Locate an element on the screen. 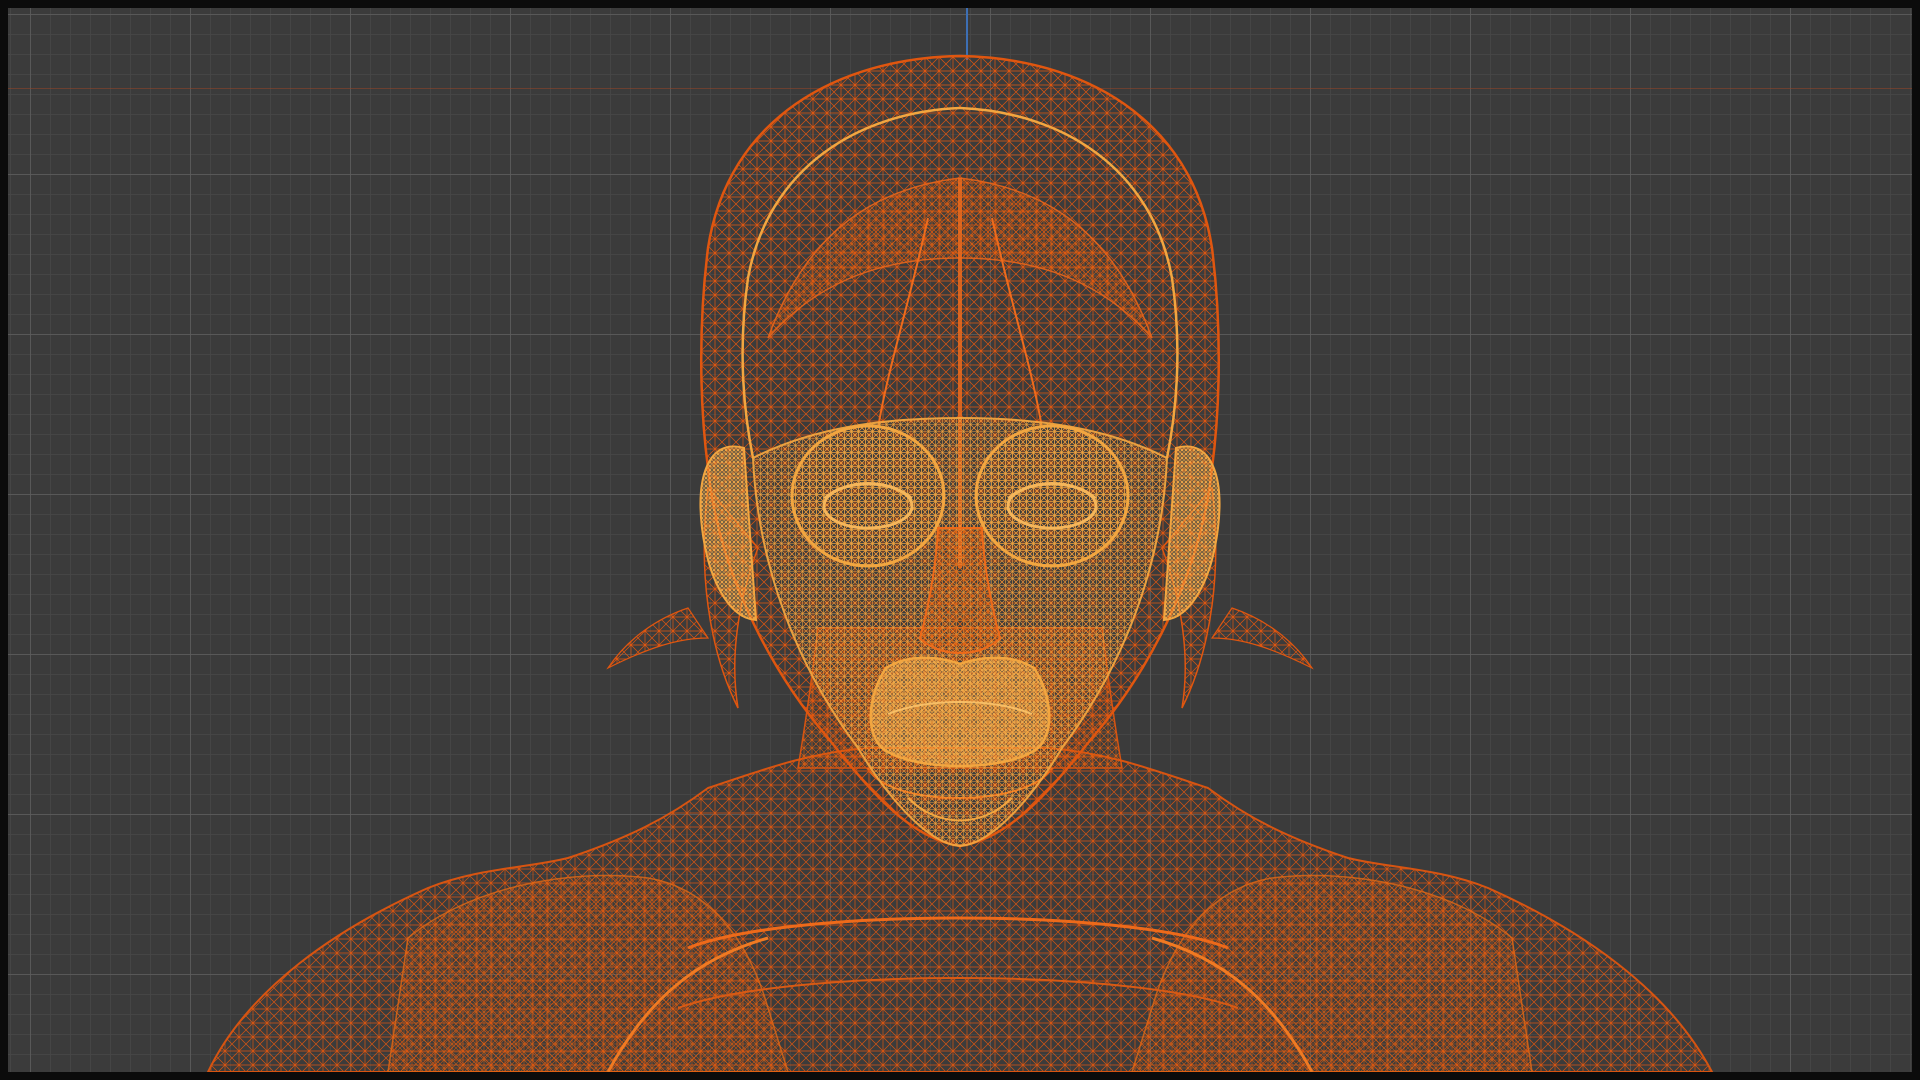  mouth-mesh is located at coordinates (960, 712).